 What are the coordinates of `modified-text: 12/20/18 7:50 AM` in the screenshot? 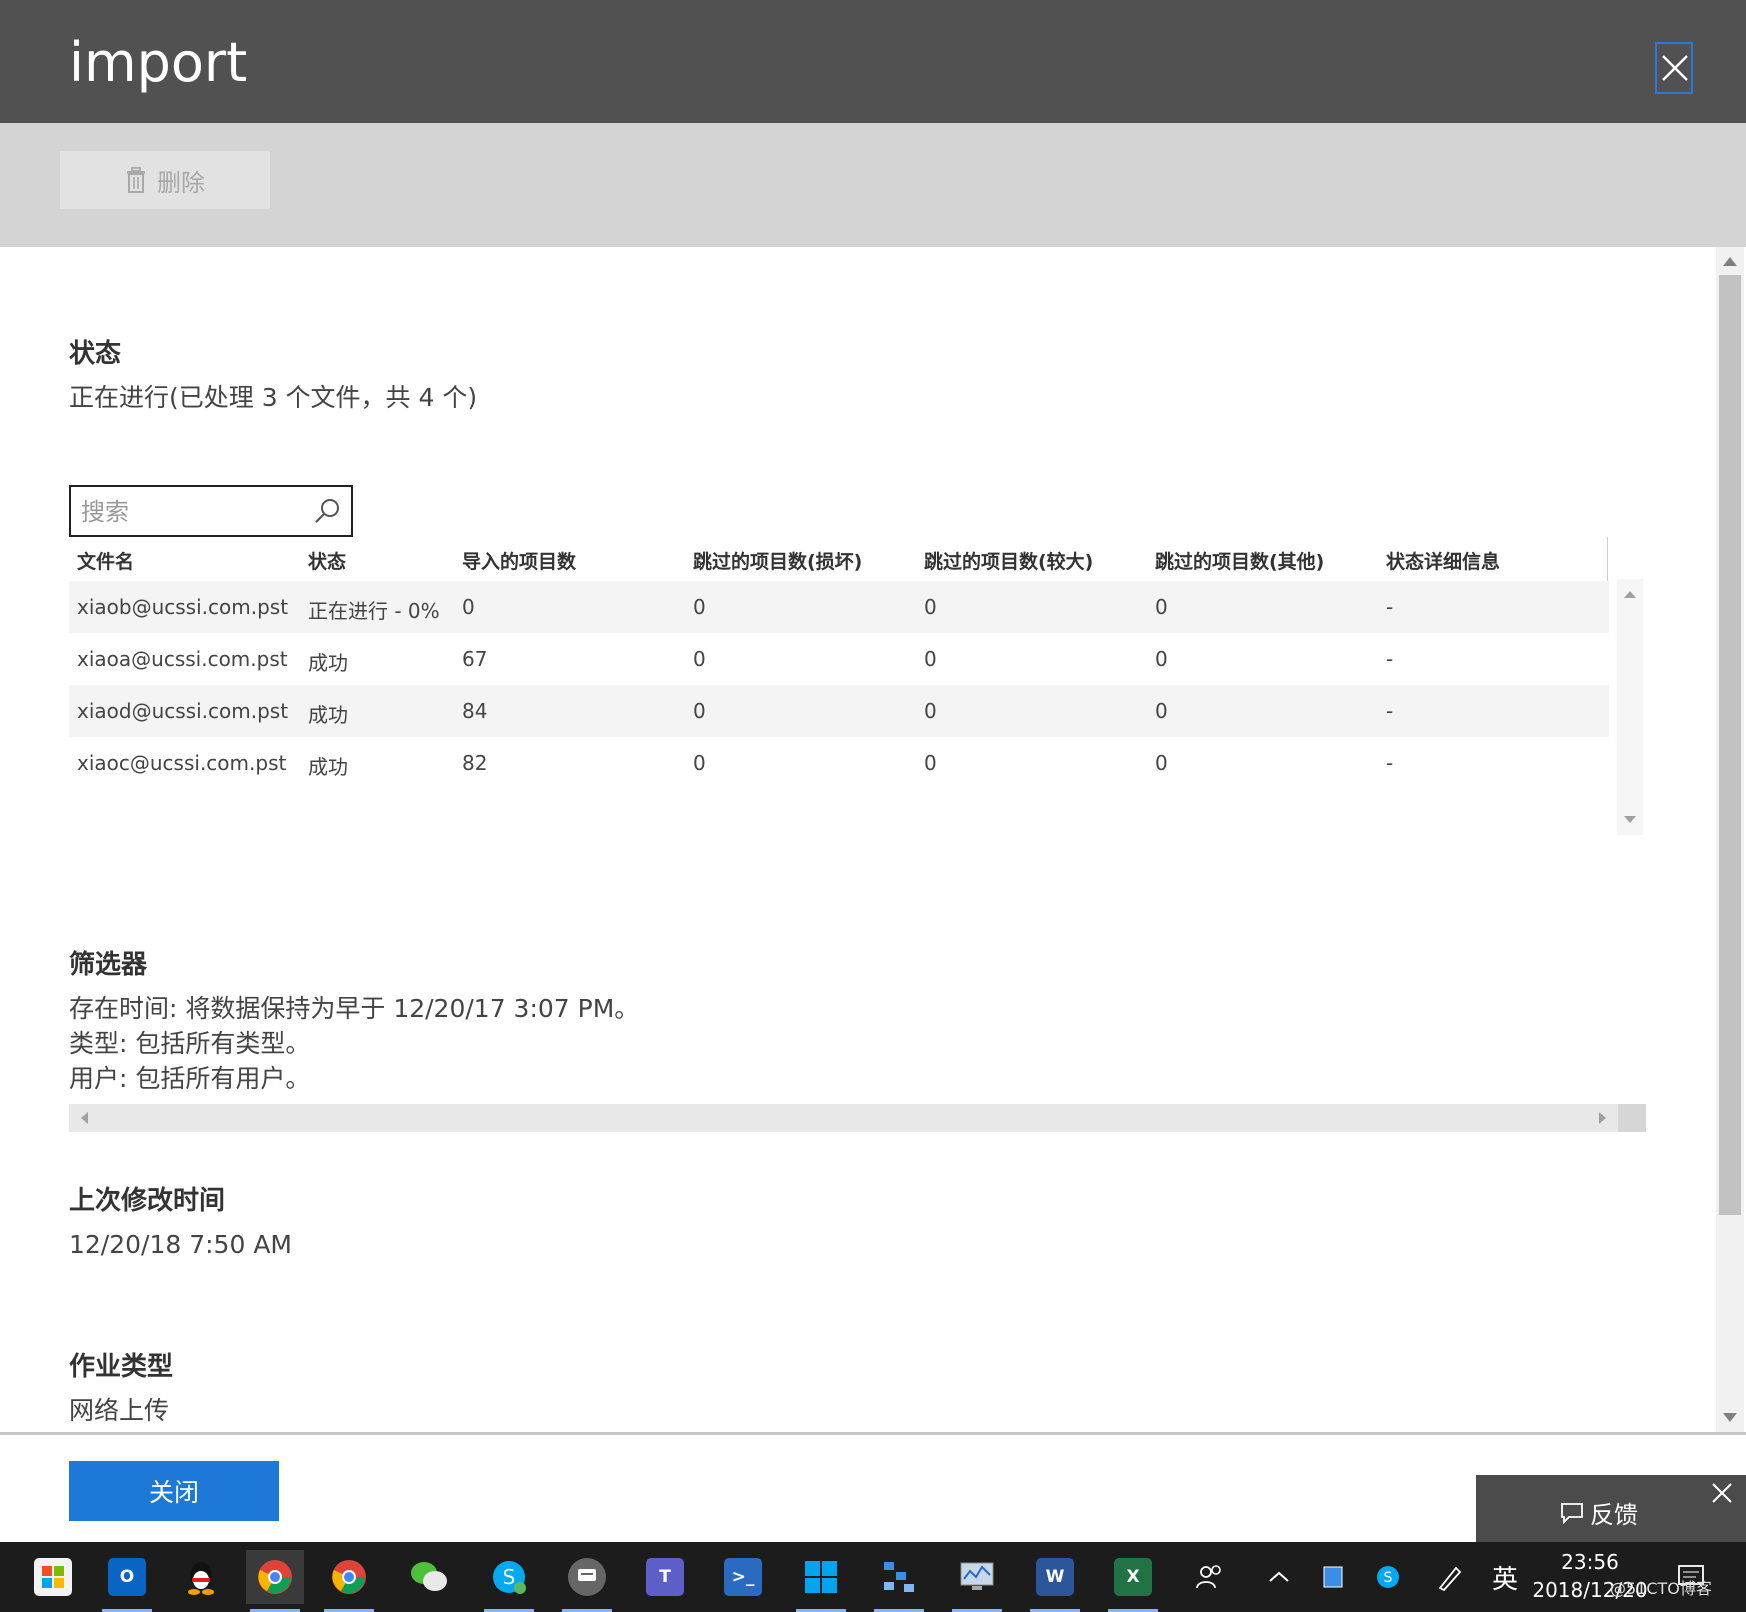 It's located at (180, 1244).